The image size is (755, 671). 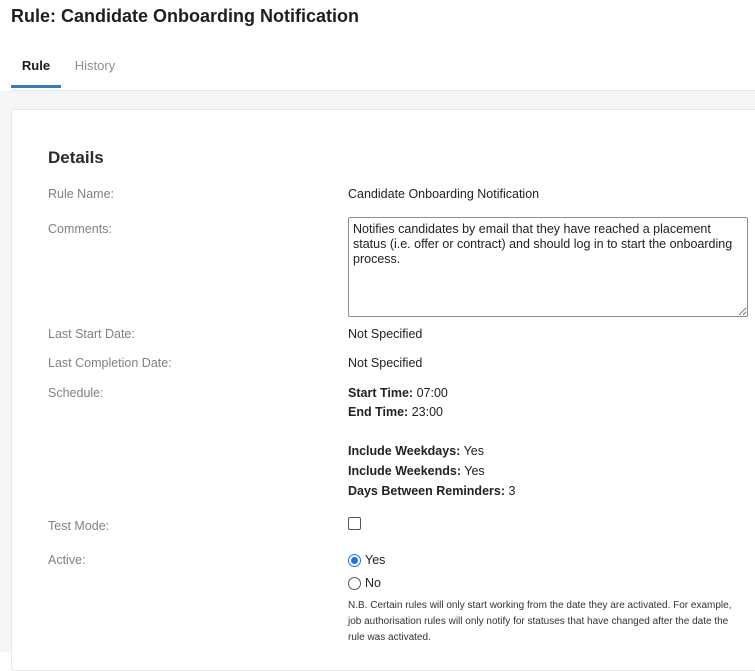 I want to click on include-weekends-label: Include Weekends:, so click(x=404, y=471).